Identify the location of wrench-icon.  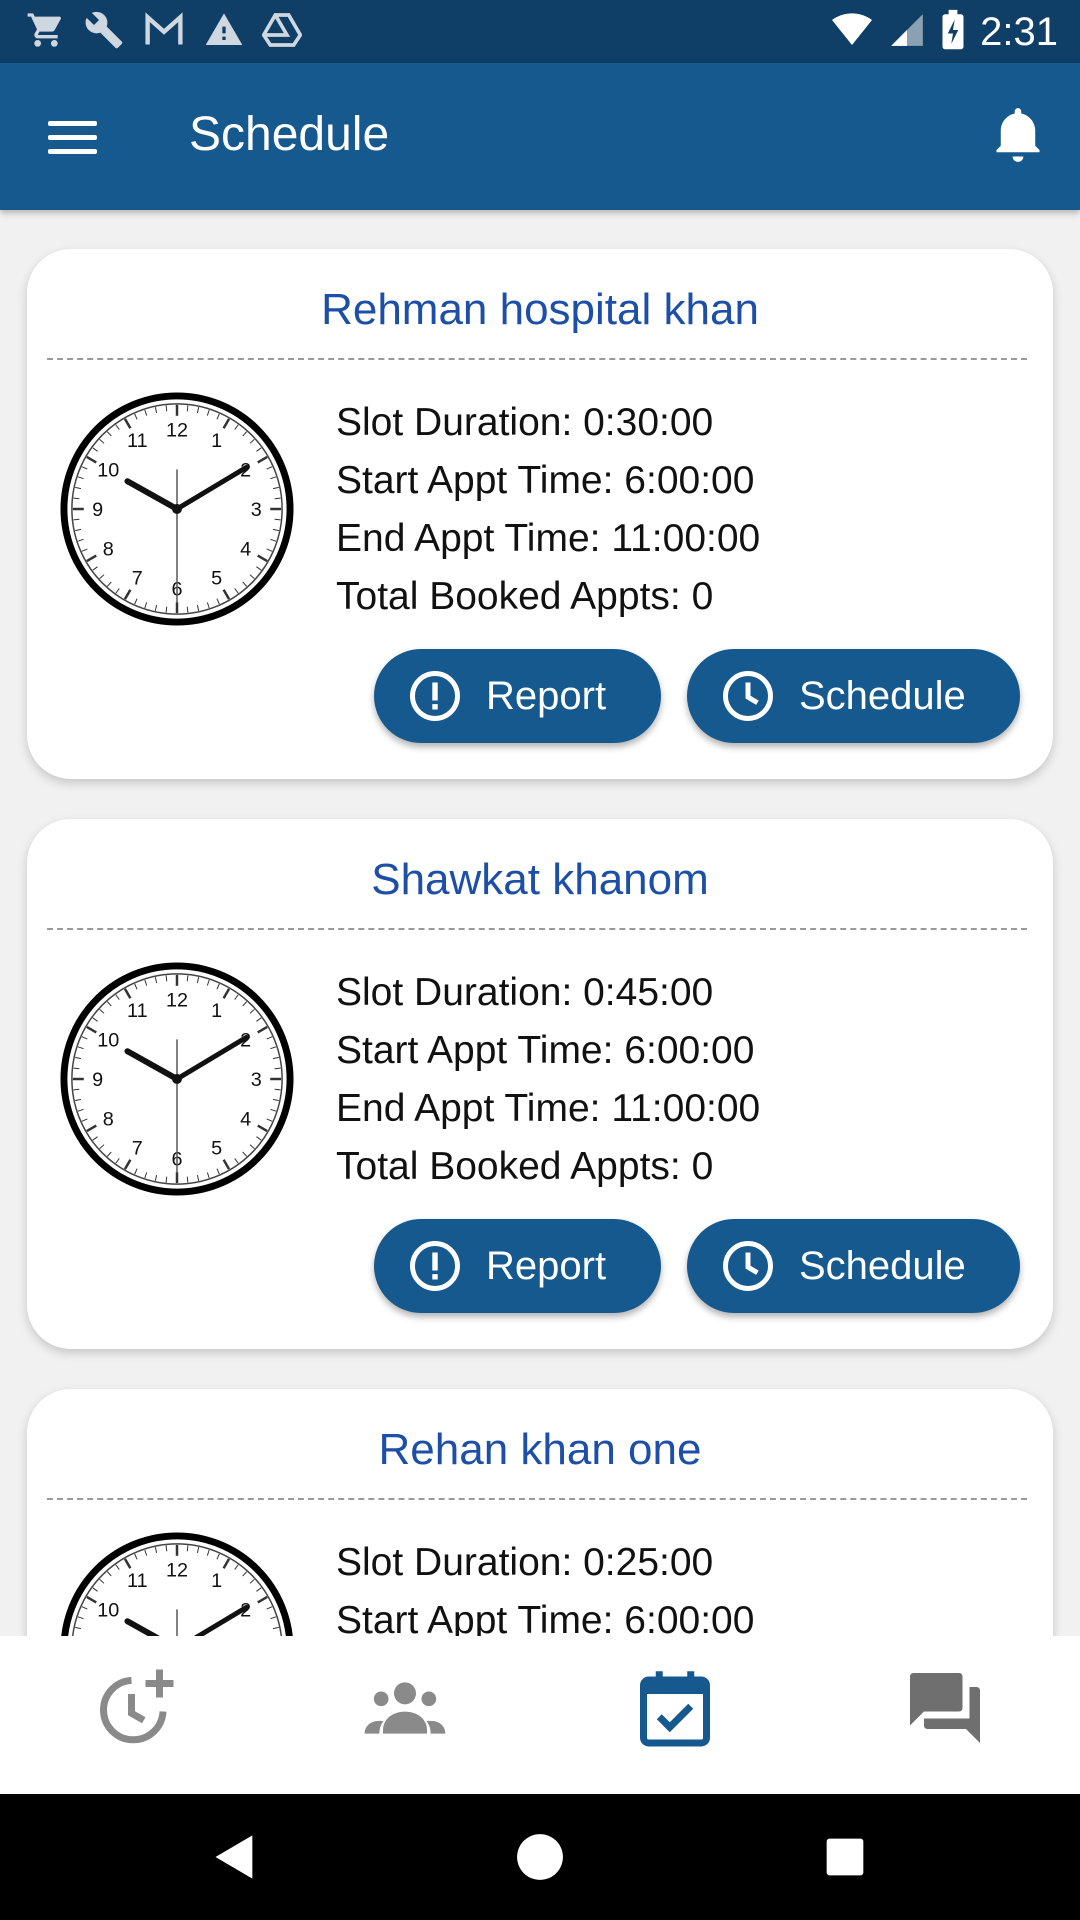
(104, 32).